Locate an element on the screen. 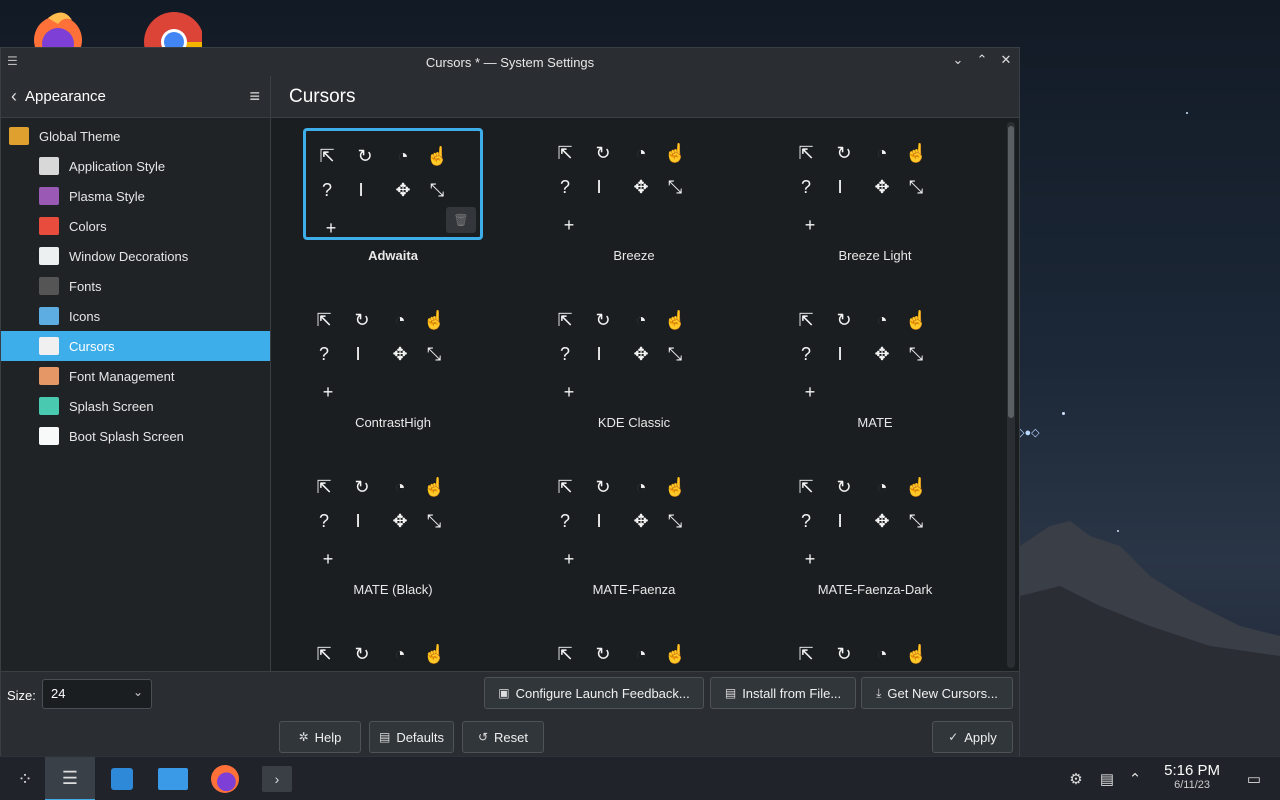 The image size is (1280, 800). cursor-theme-tile: ⇱ ↻ ◔ ☝? Ⅰ ✥ ⤡ + MATE (Black) is located at coordinates (393, 537).